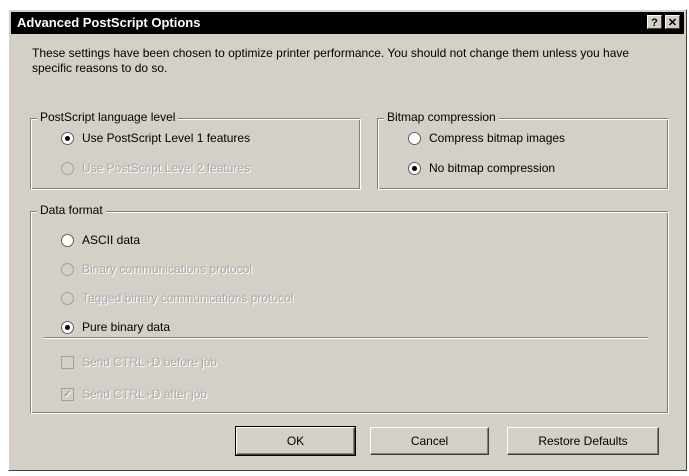 Image resolution: width=689 pixels, height=476 pixels. Describe the element at coordinates (441, 117) in the screenshot. I see `bitmap-compression-legend: Bitmap compression` at that location.